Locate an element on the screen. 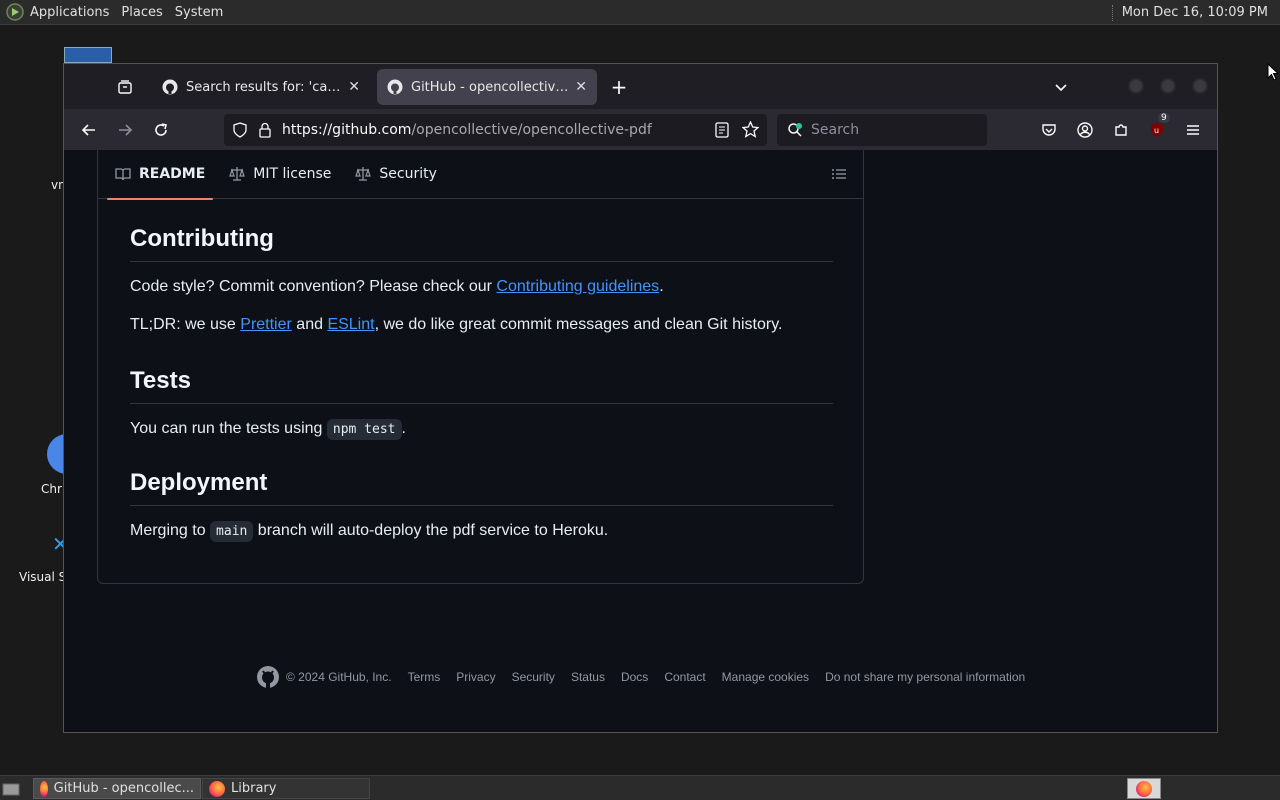 The image size is (1280, 800). desktop-folder-icon is located at coordinates (88, 55).